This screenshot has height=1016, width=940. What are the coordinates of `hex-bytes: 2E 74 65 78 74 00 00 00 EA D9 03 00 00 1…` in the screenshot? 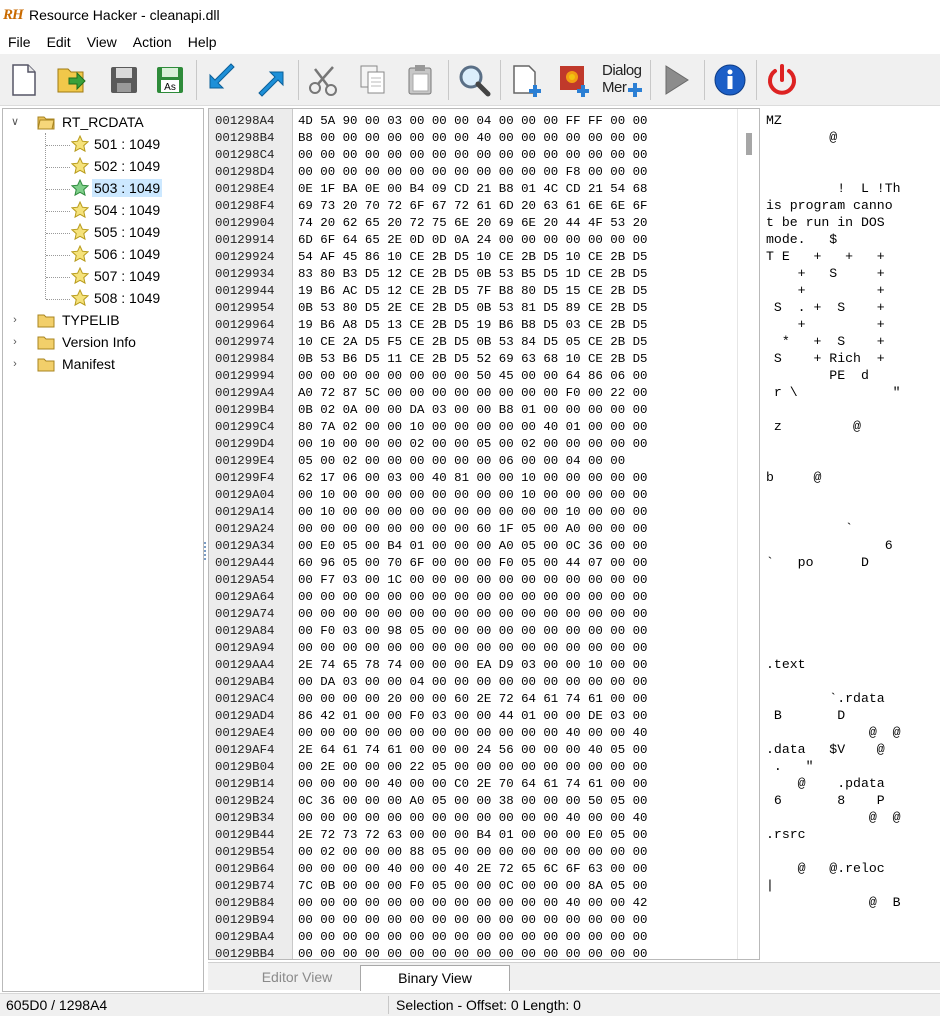 It's located at (472, 665).